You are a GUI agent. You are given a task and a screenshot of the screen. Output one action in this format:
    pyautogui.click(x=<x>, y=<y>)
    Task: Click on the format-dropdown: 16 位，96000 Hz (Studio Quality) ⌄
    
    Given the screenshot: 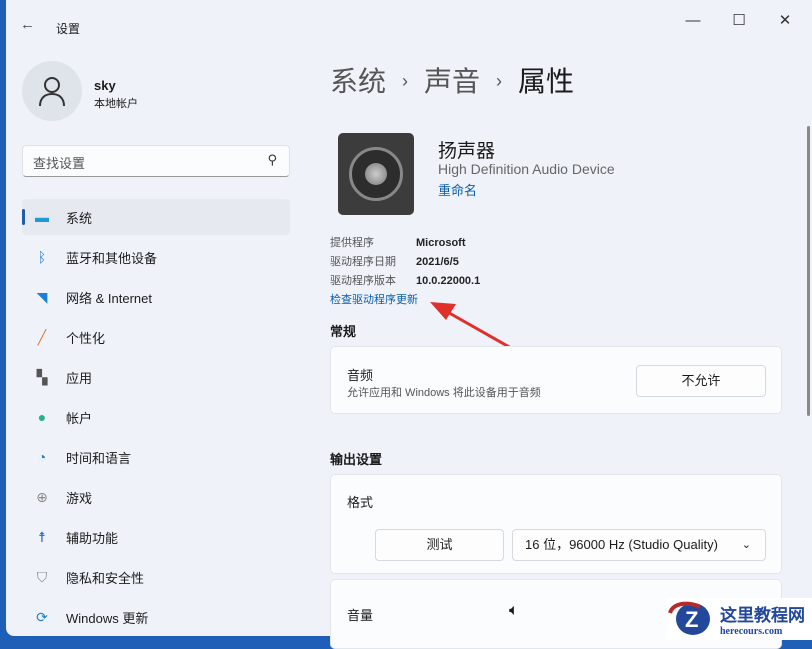 What is the action you would take?
    pyautogui.click(x=639, y=545)
    